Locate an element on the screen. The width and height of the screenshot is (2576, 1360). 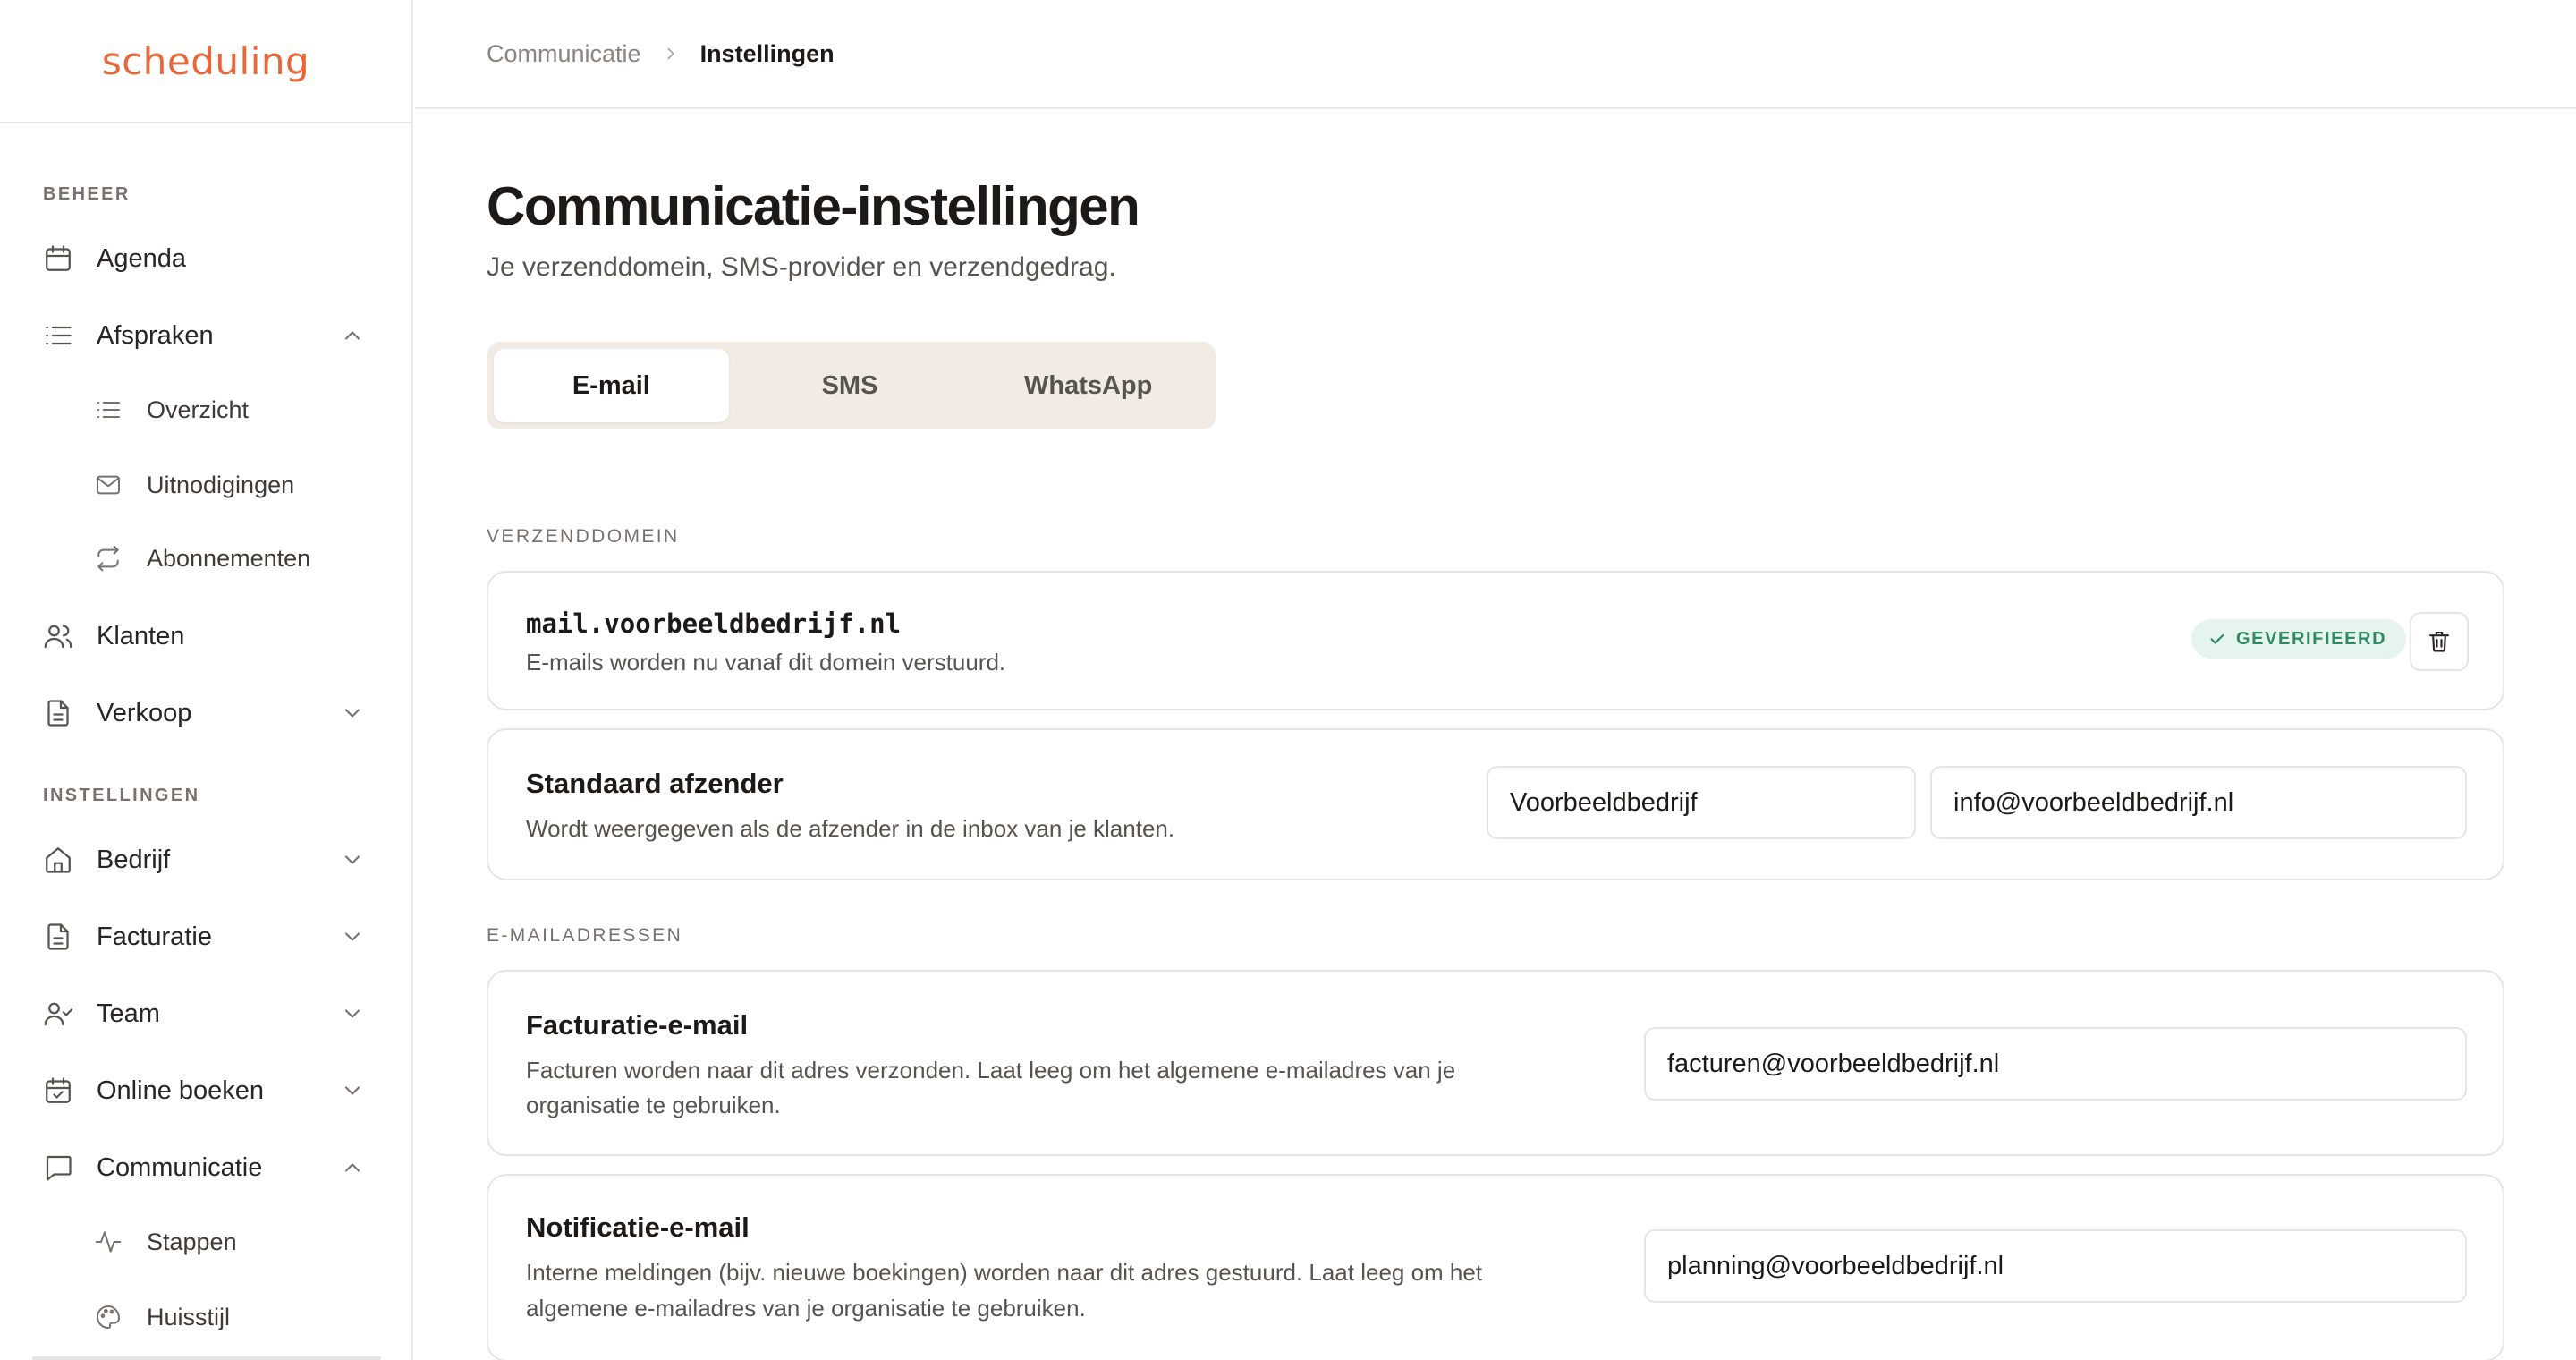
sidebar-item-label: Bedrijf is located at coordinates (134, 859).